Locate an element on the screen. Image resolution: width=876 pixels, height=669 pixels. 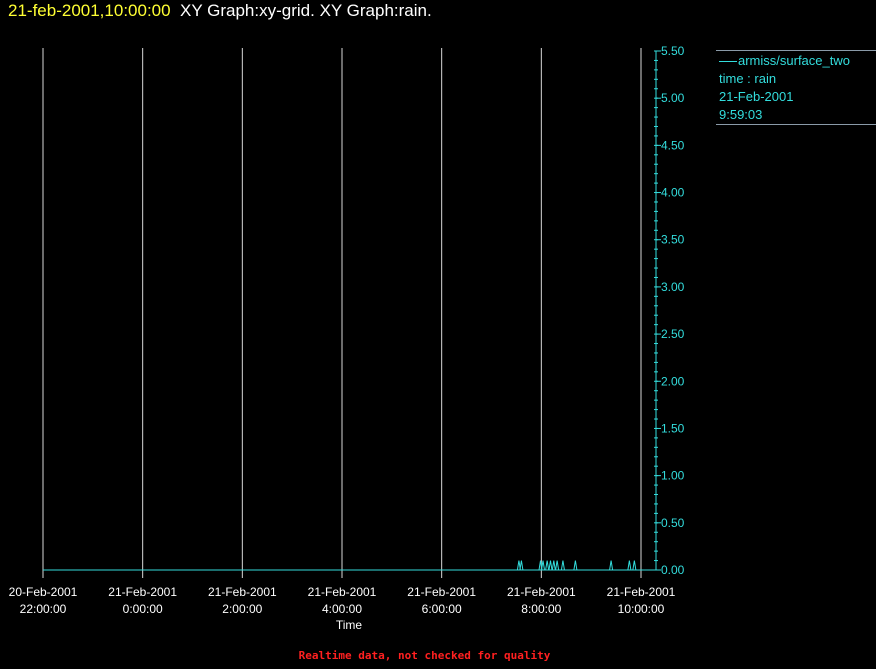
legend-series-row: armiss/surface_two is located at coordinates (796, 61).